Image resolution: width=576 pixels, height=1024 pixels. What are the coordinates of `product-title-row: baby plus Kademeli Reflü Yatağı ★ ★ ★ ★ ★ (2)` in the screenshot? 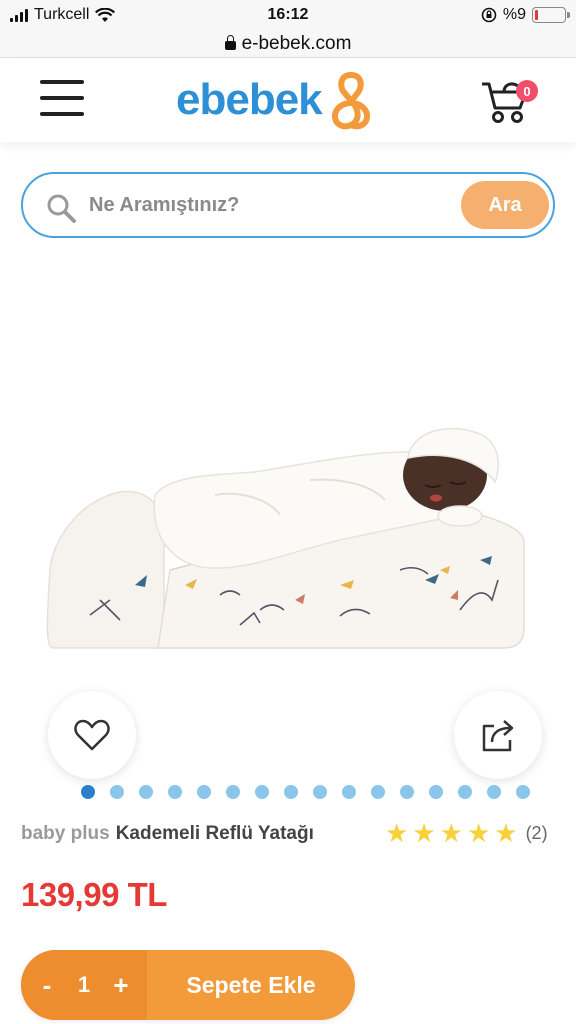 It's located at (291, 834).